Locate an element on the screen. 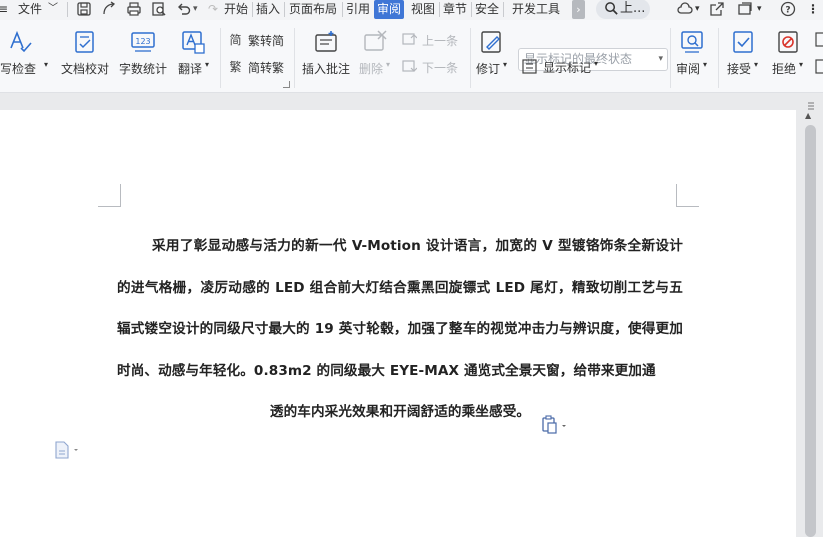  vertical-scrollbar: ▲ is located at coordinates (810, 315).